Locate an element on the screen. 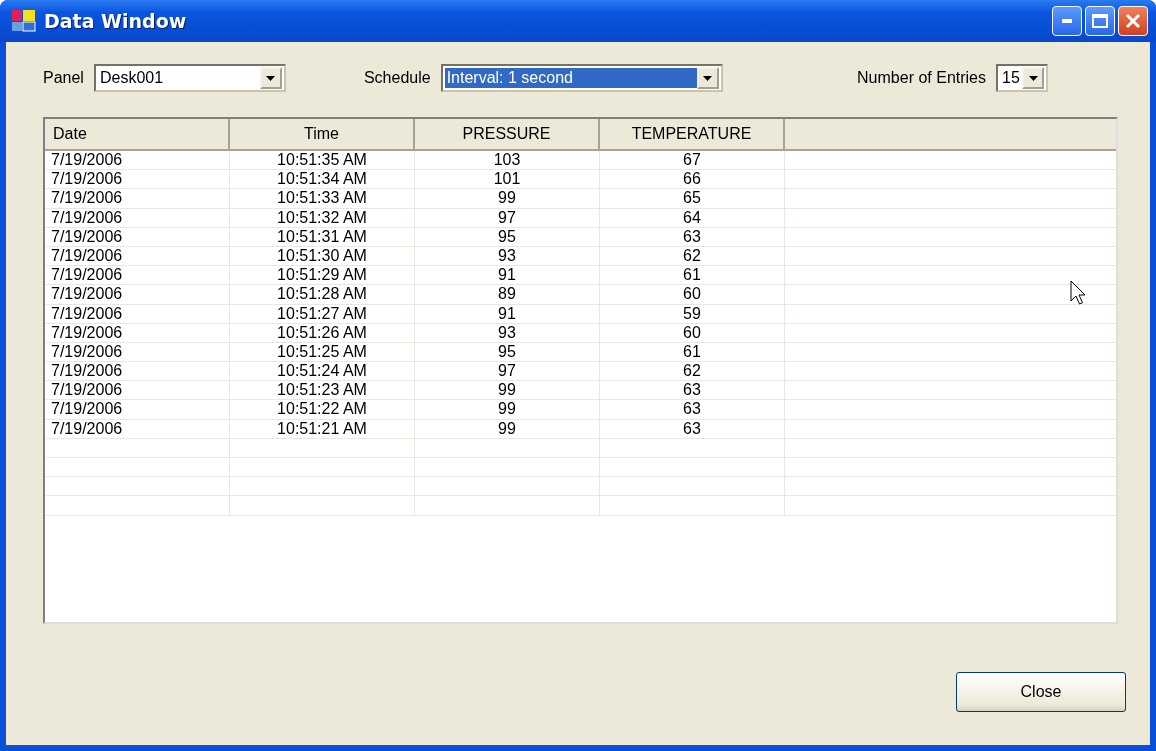 This screenshot has width=1156, height=751. table-cell: 10:51:34 AM is located at coordinates (322, 179).